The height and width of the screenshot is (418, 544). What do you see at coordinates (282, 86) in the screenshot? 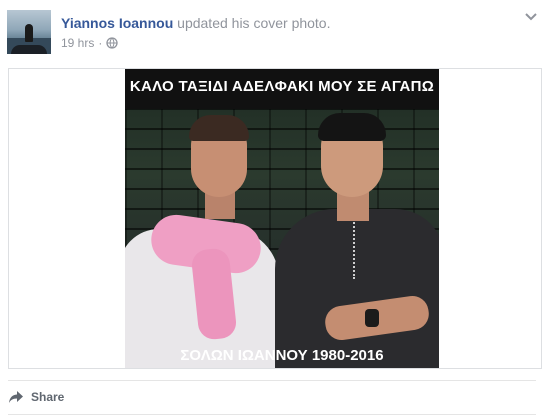
I see `photo-caption-top: ΚΑΛΟ ΤΑΞΙΔΙ ΑΔΕΛΦΑΚΙ ΜΟΥ ΣΕ ΑΓΑΠΩ` at bounding box center [282, 86].